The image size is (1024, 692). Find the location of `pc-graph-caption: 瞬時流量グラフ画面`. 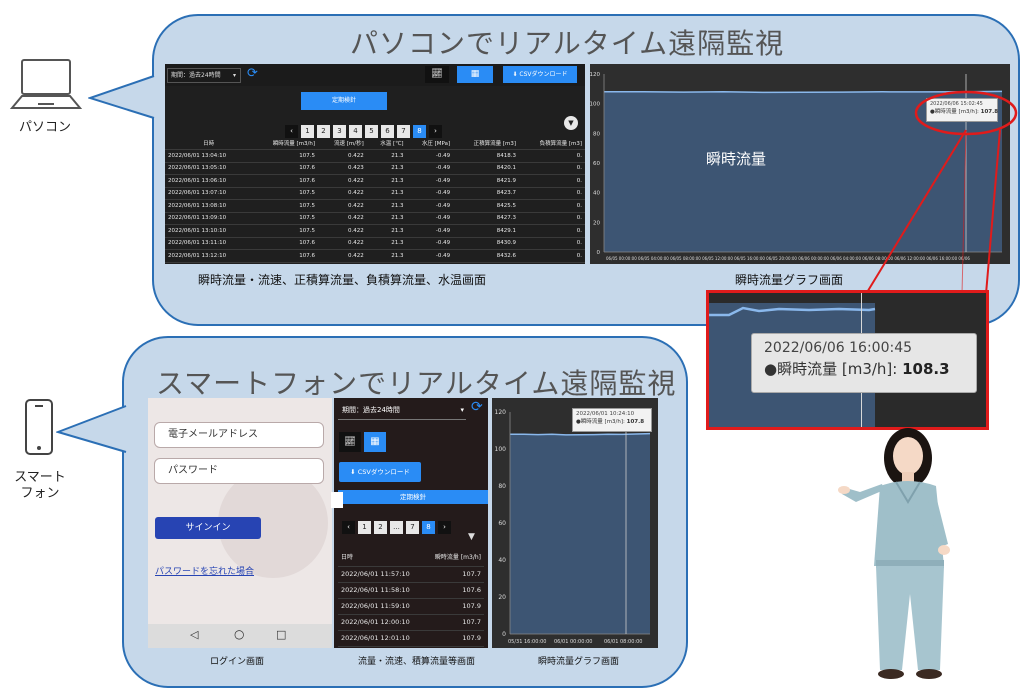

pc-graph-caption: 瞬時流量グラフ画面 is located at coordinates (789, 280).